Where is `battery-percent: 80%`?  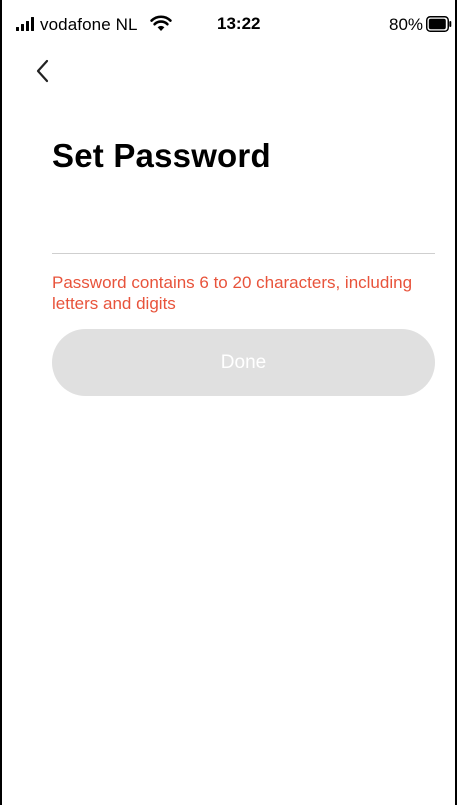
battery-percent: 80% is located at coordinates (406, 24).